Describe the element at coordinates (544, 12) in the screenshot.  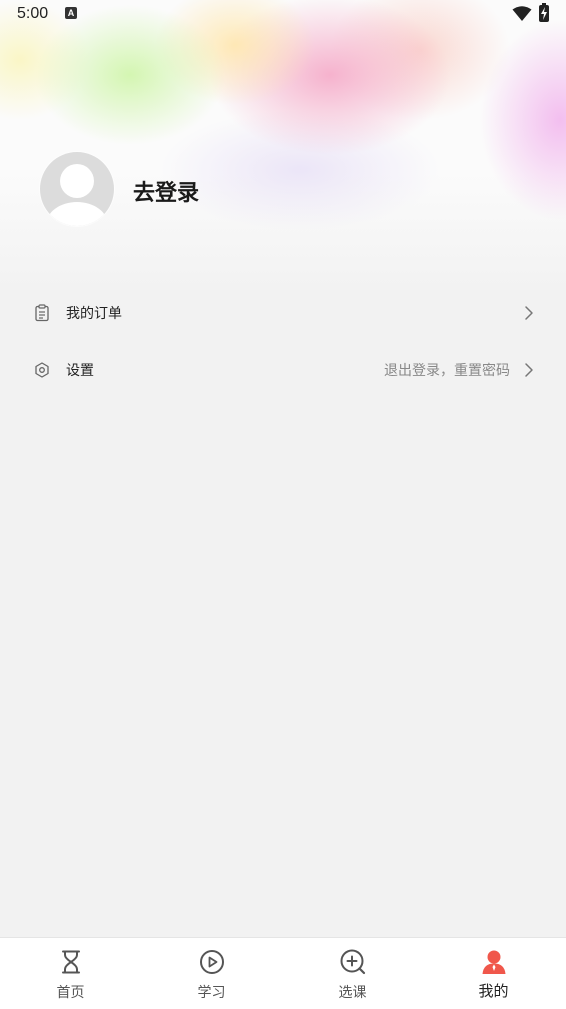
I see `battery-icon` at that location.